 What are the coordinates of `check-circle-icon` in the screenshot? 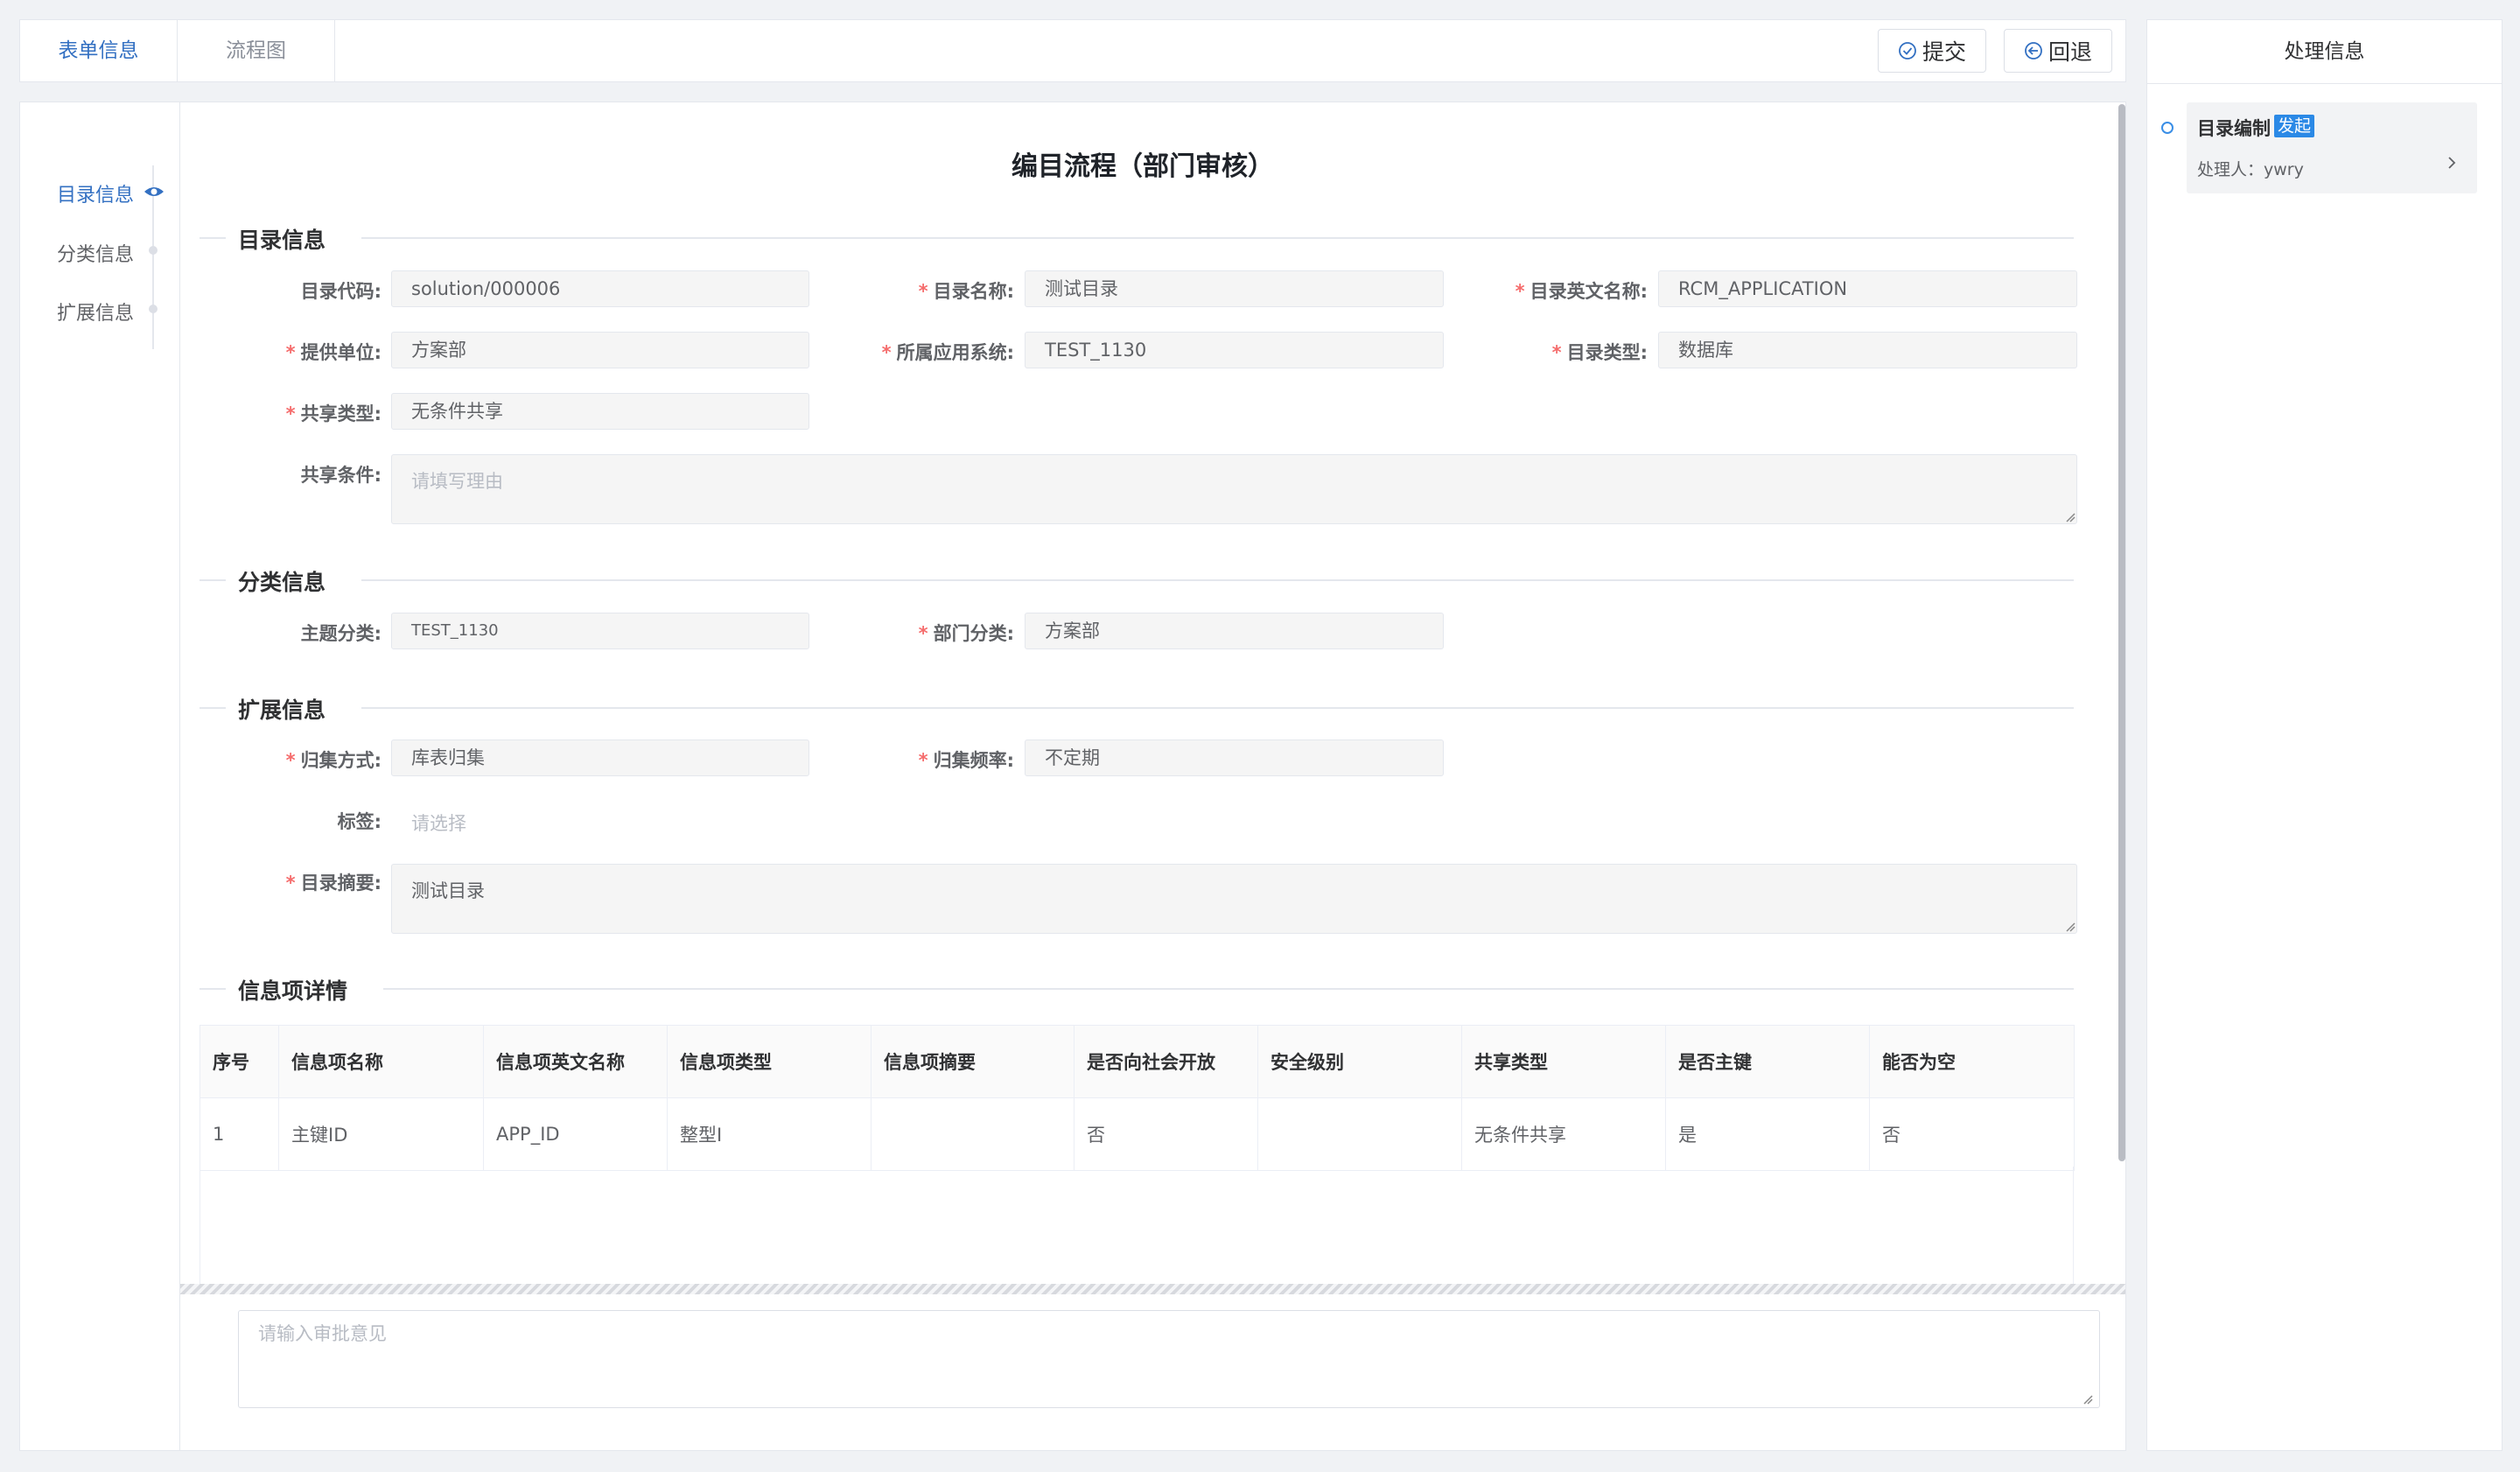 It's located at (1907, 51).